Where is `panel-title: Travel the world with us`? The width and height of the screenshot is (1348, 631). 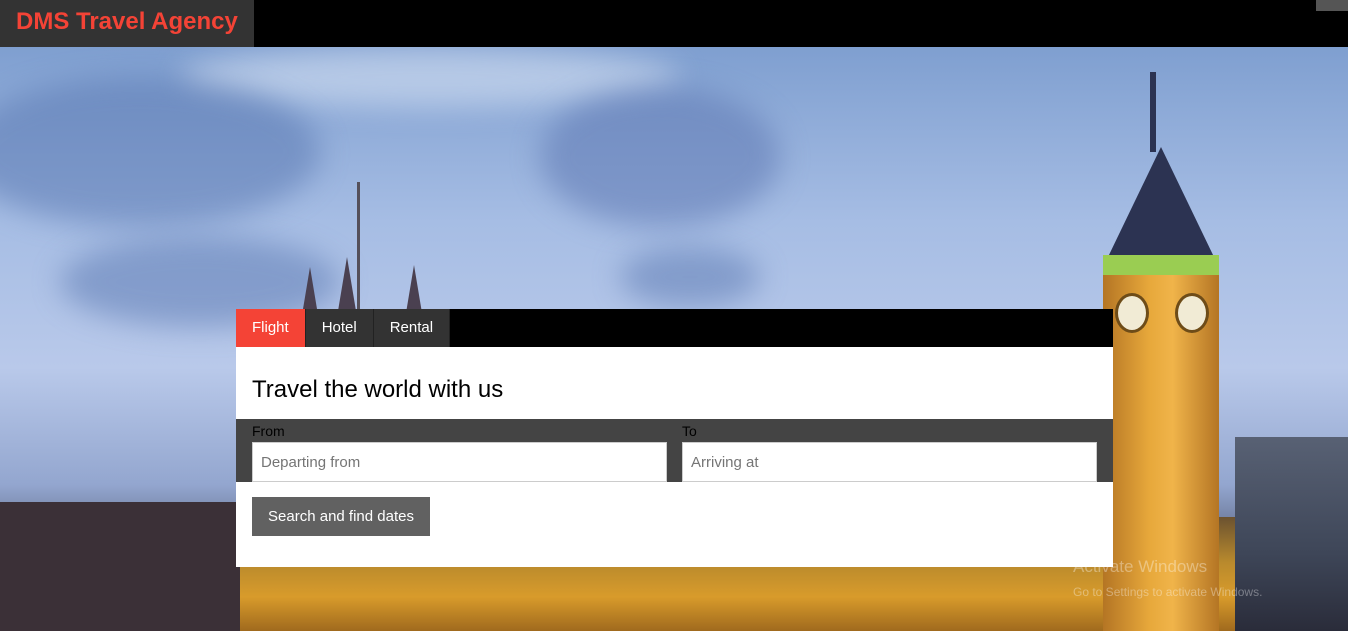 panel-title: Travel the world with us is located at coordinates (378, 389).